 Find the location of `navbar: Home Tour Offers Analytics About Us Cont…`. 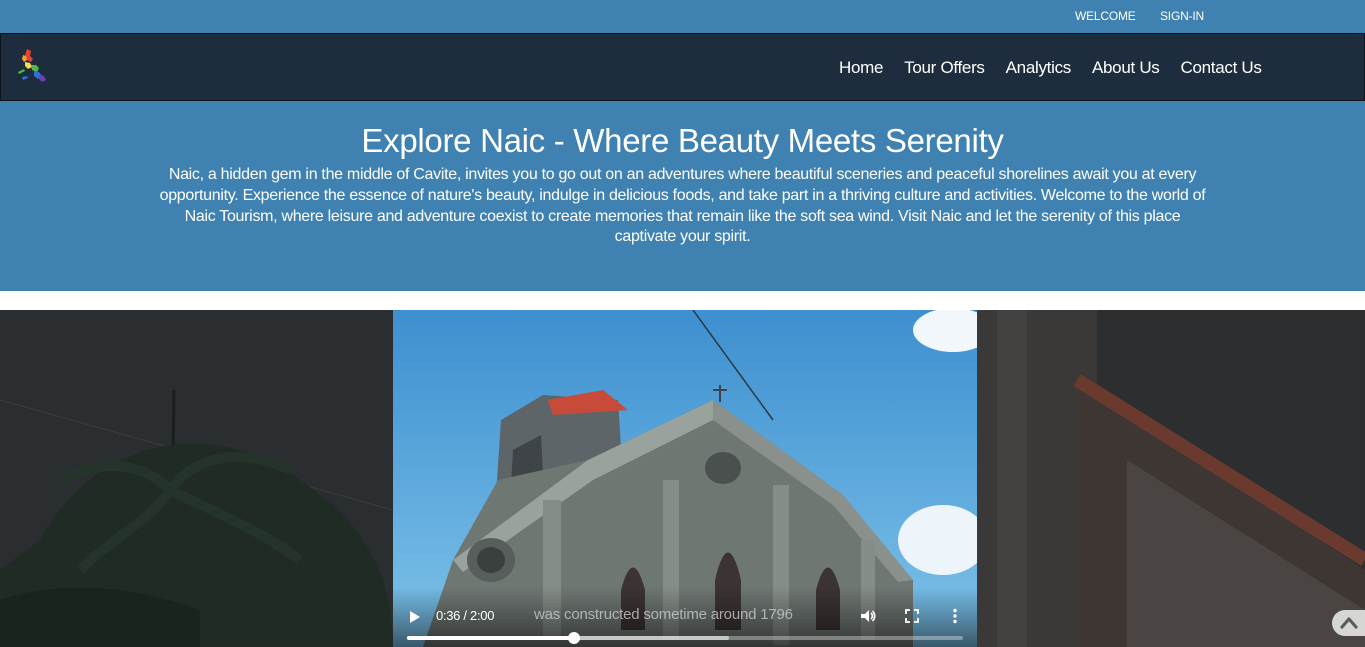

navbar: Home Tour Offers Analytics About Us Cont… is located at coordinates (682, 67).